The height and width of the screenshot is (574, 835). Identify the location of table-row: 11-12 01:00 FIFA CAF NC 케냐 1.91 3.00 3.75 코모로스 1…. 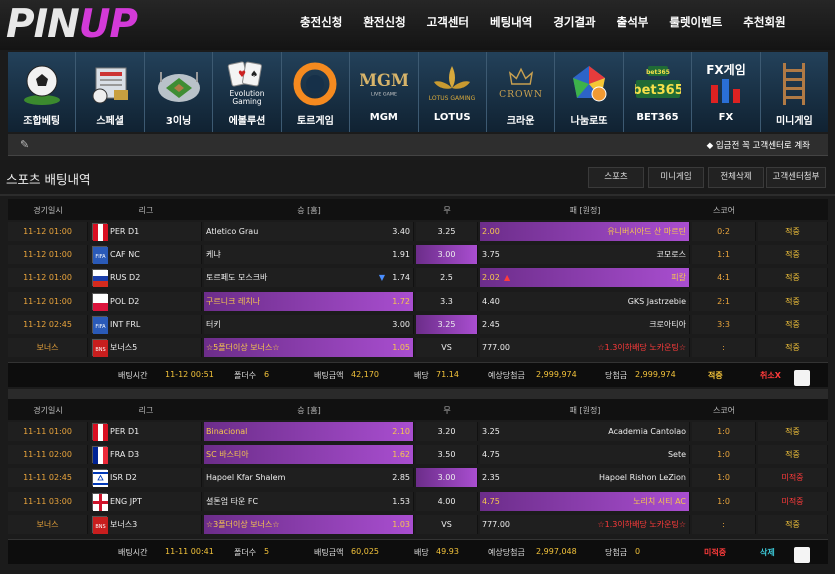
(418, 254).